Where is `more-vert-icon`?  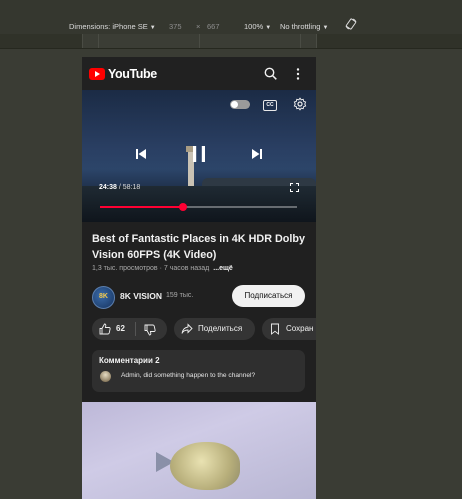 more-vert-icon is located at coordinates (298, 74).